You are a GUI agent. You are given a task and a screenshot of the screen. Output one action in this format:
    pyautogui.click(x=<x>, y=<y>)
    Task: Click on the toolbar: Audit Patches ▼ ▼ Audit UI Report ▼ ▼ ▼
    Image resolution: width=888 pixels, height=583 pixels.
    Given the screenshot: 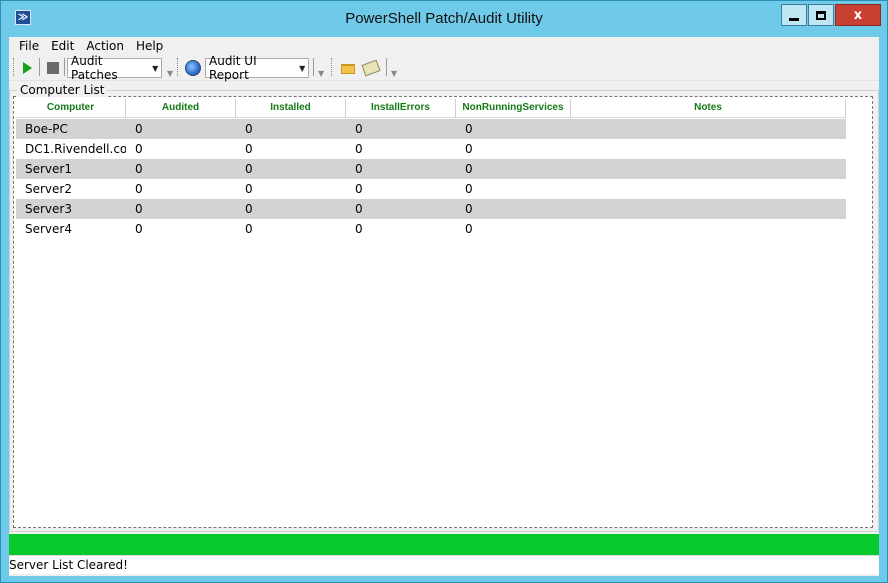 What is the action you would take?
    pyautogui.click(x=444, y=68)
    